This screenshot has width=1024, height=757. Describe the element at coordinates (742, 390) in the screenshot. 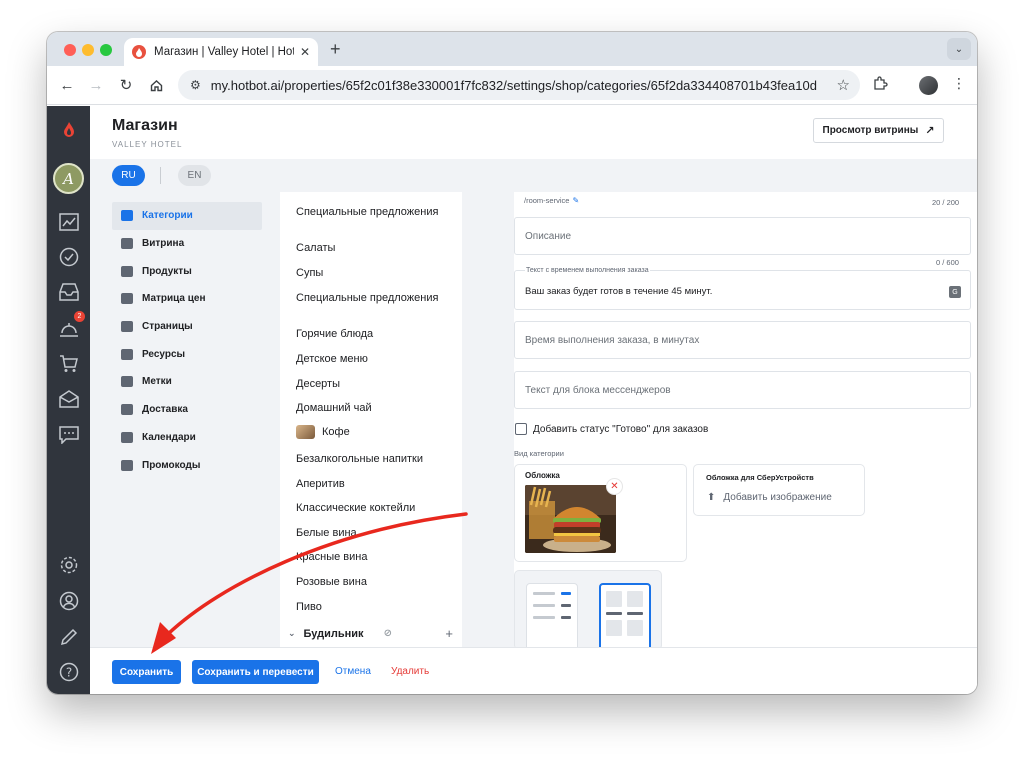

I see `messenger-text-input: Текст для блока мессенджеров` at that location.